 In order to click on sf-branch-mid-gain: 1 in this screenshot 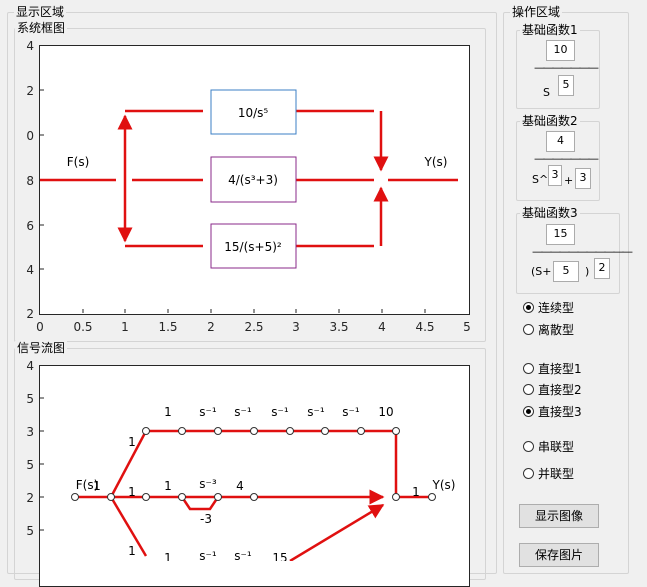, I will do `click(132, 492)`.